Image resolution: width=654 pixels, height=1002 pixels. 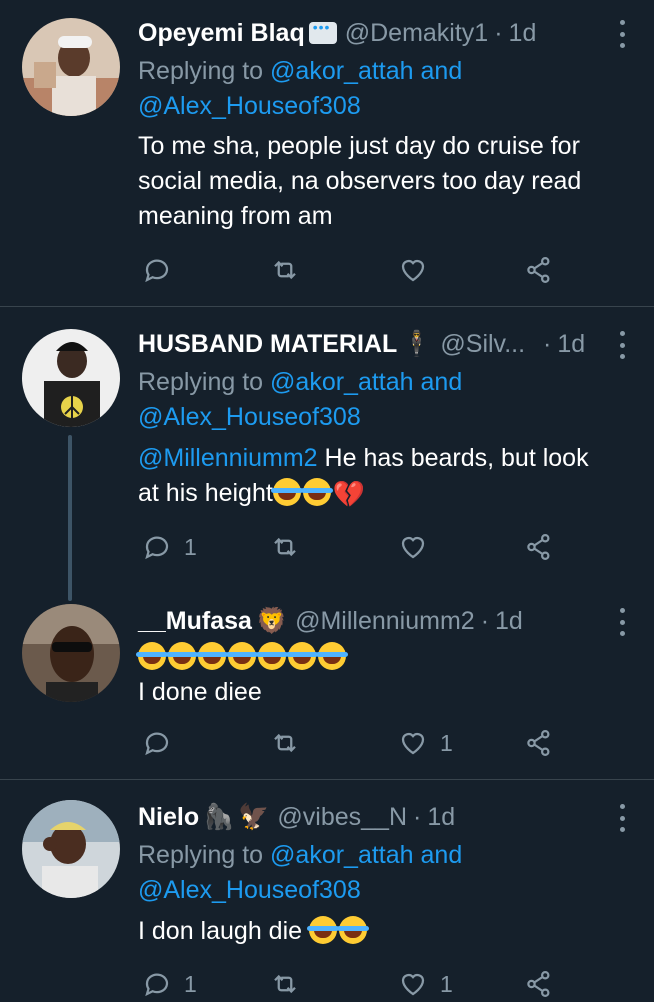 What do you see at coordinates (71, 849) in the screenshot?
I see `avatar-nielo` at bounding box center [71, 849].